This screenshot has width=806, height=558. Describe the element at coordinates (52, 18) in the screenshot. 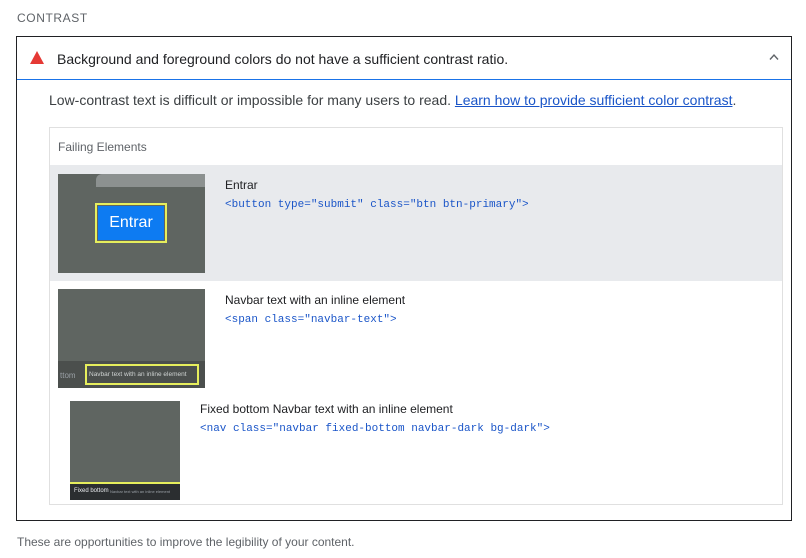

I see `section-title: CONTRAST` at that location.